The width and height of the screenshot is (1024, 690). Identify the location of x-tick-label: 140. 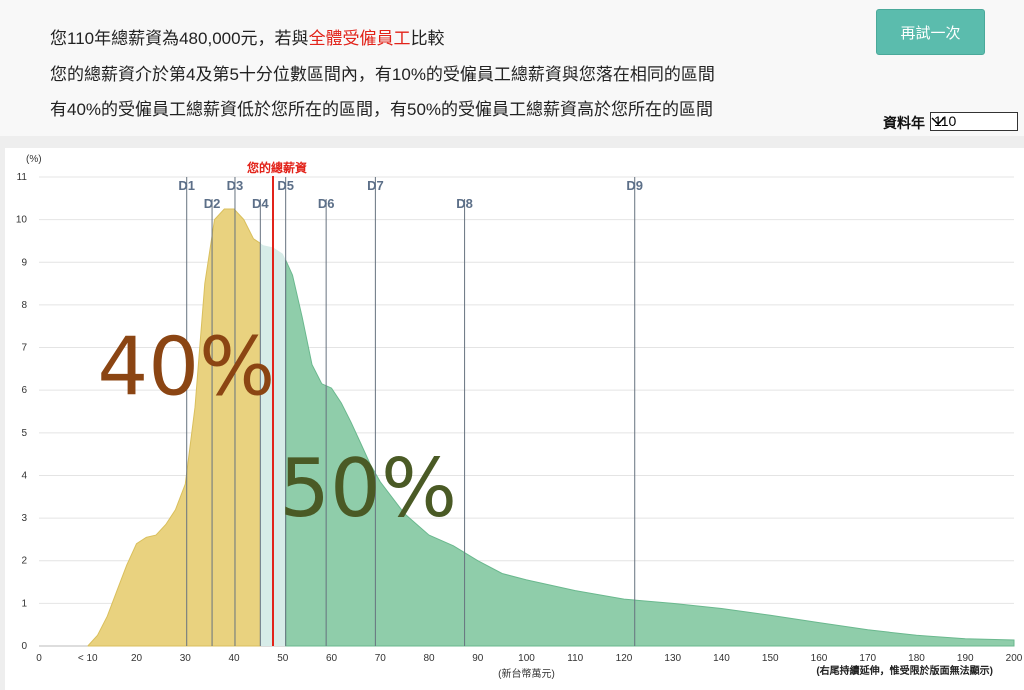
(721, 658).